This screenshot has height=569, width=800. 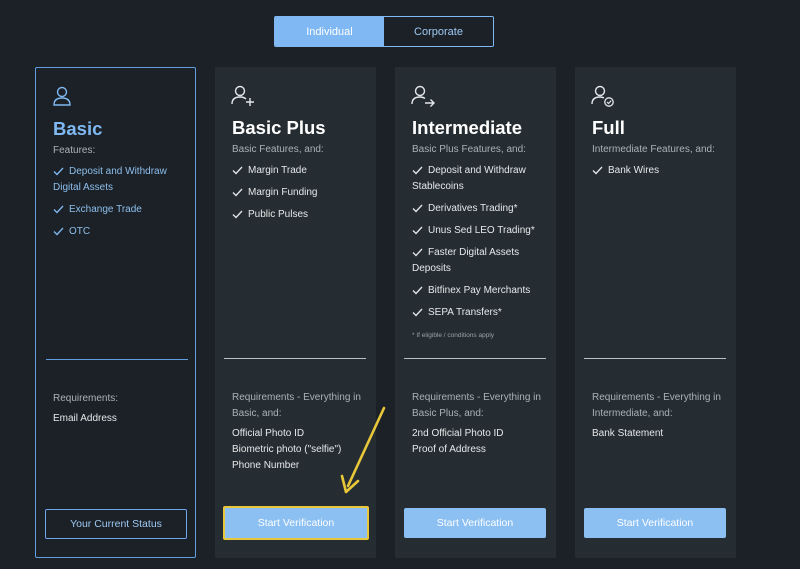 I want to click on user-icon, so click(x=62, y=96).